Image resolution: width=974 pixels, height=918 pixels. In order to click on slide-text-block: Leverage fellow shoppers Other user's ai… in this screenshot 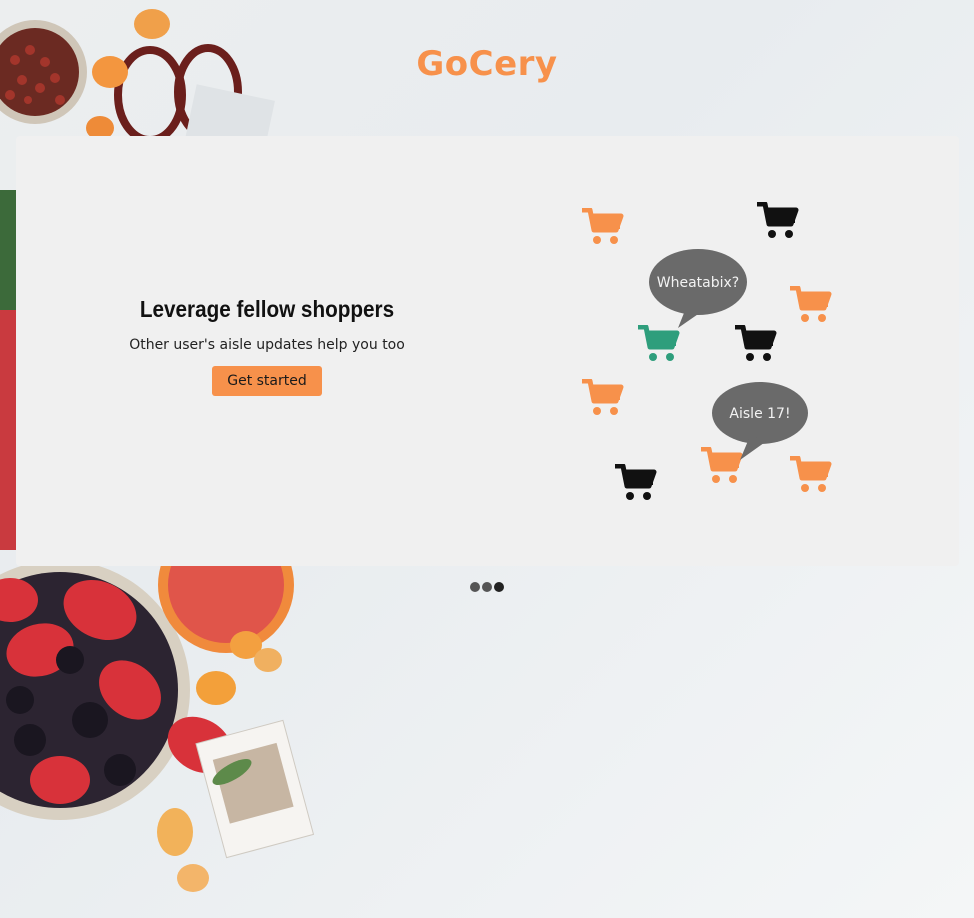, I will do `click(267, 346)`.